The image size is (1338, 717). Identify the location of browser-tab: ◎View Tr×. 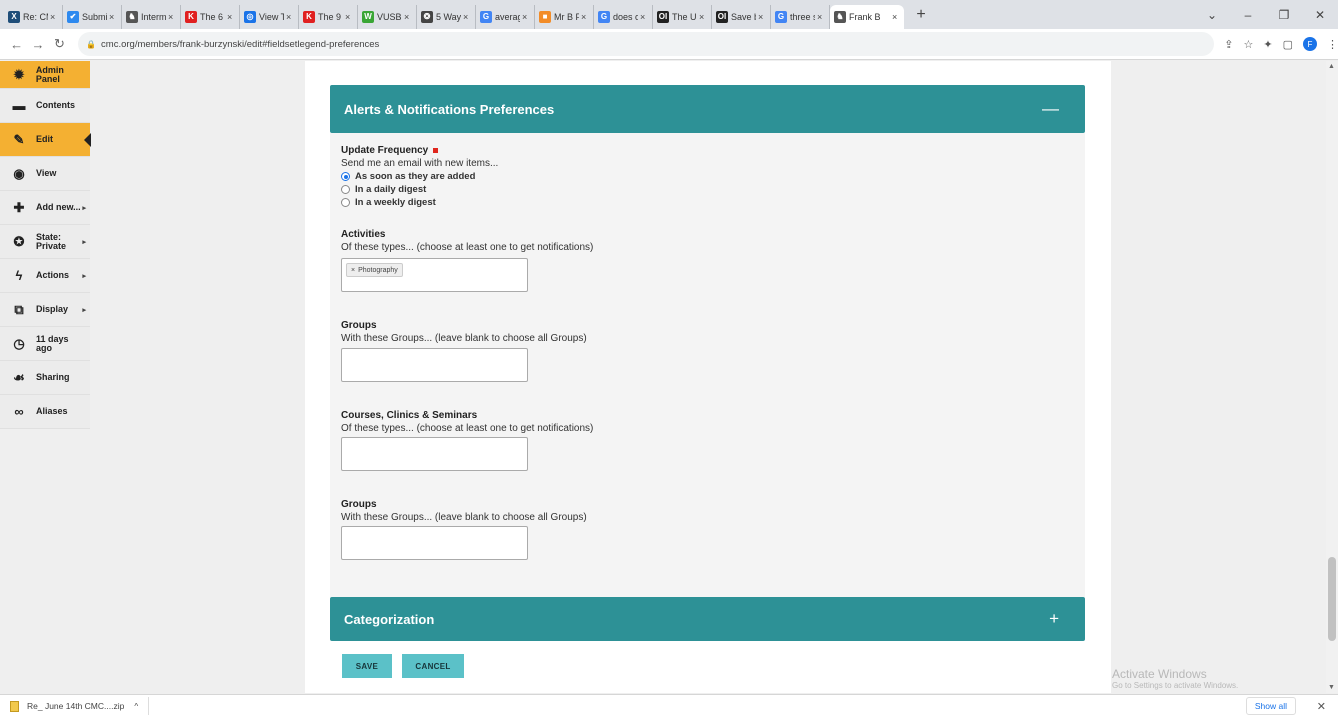
(269, 16).